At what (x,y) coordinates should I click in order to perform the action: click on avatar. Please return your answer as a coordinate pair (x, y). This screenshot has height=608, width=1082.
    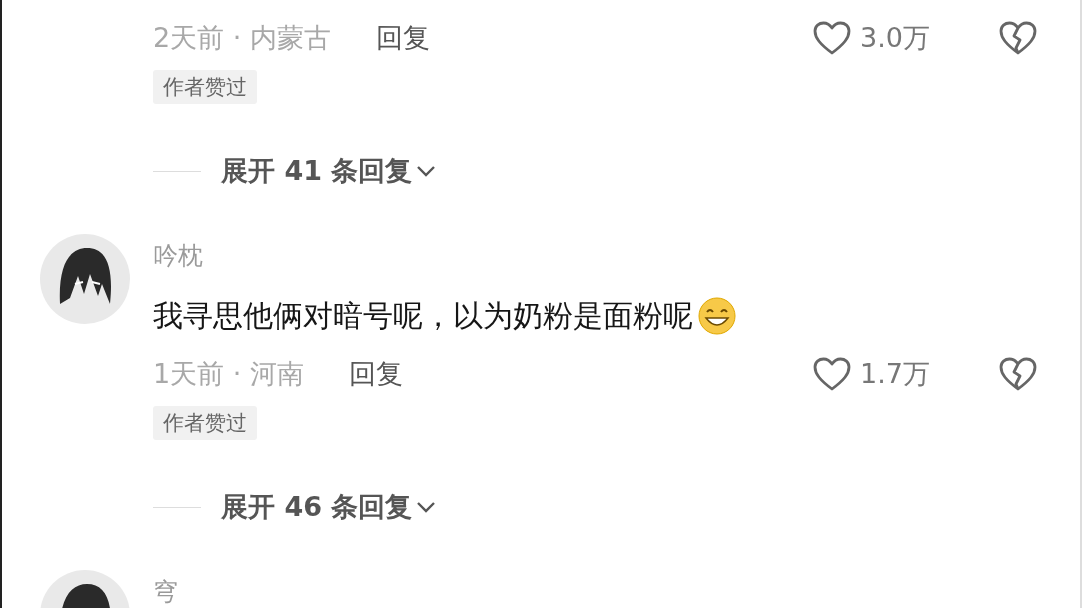
    Looking at the image, I should click on (85, 279).